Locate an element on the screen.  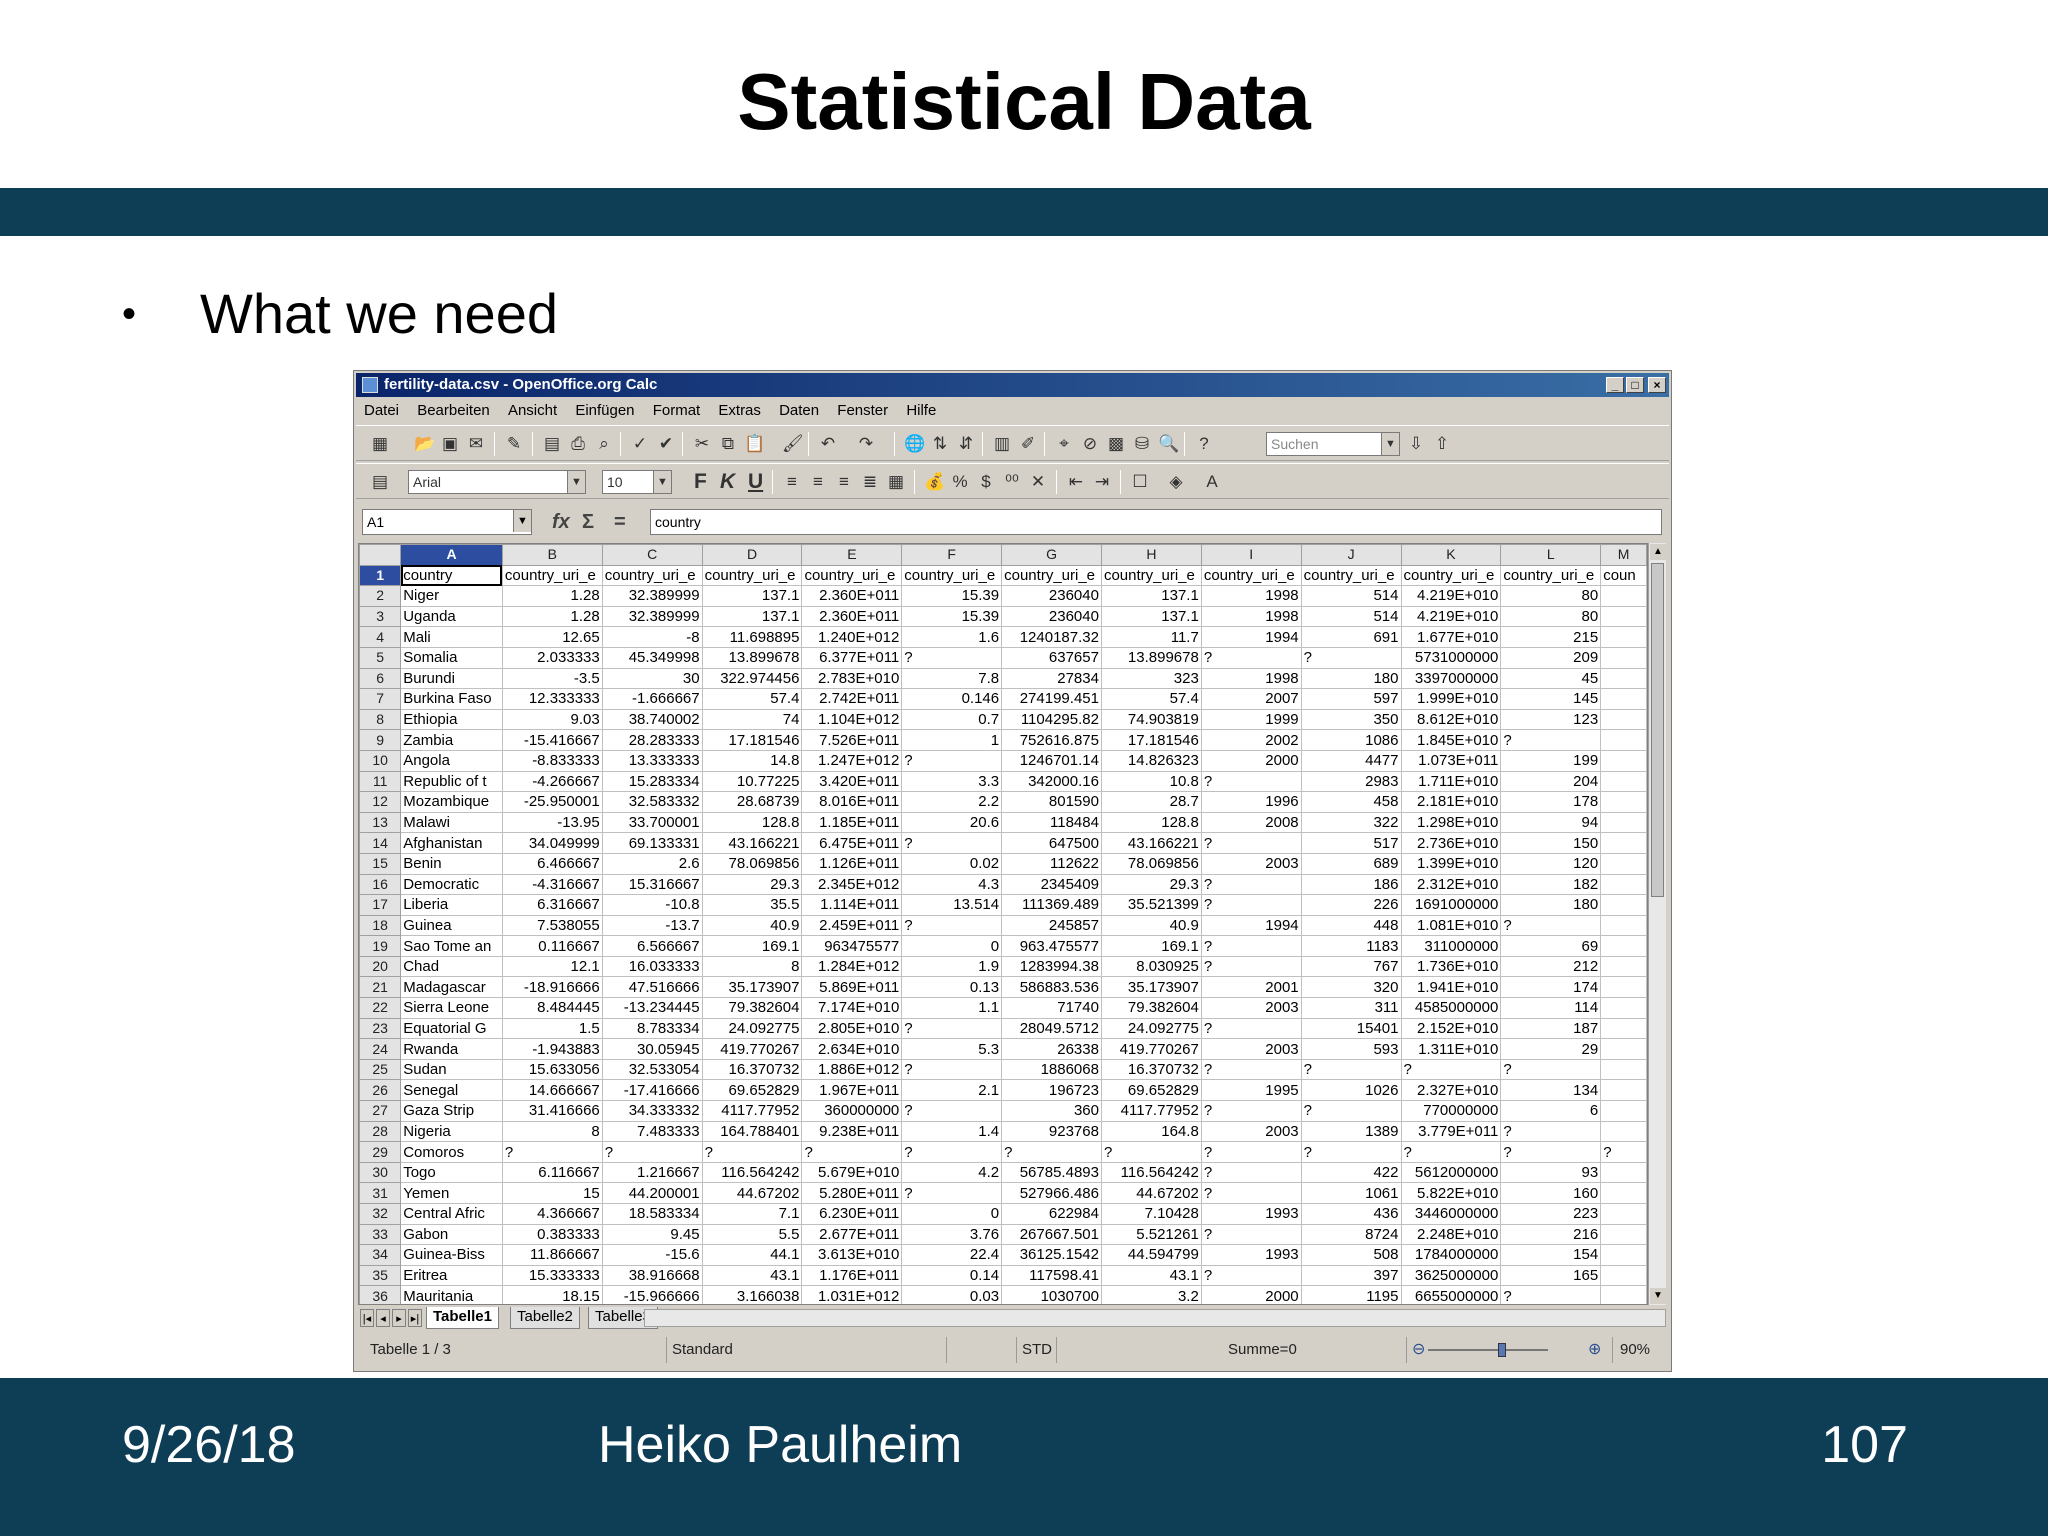
formula-input: country is located at coordinates (1156, 522).